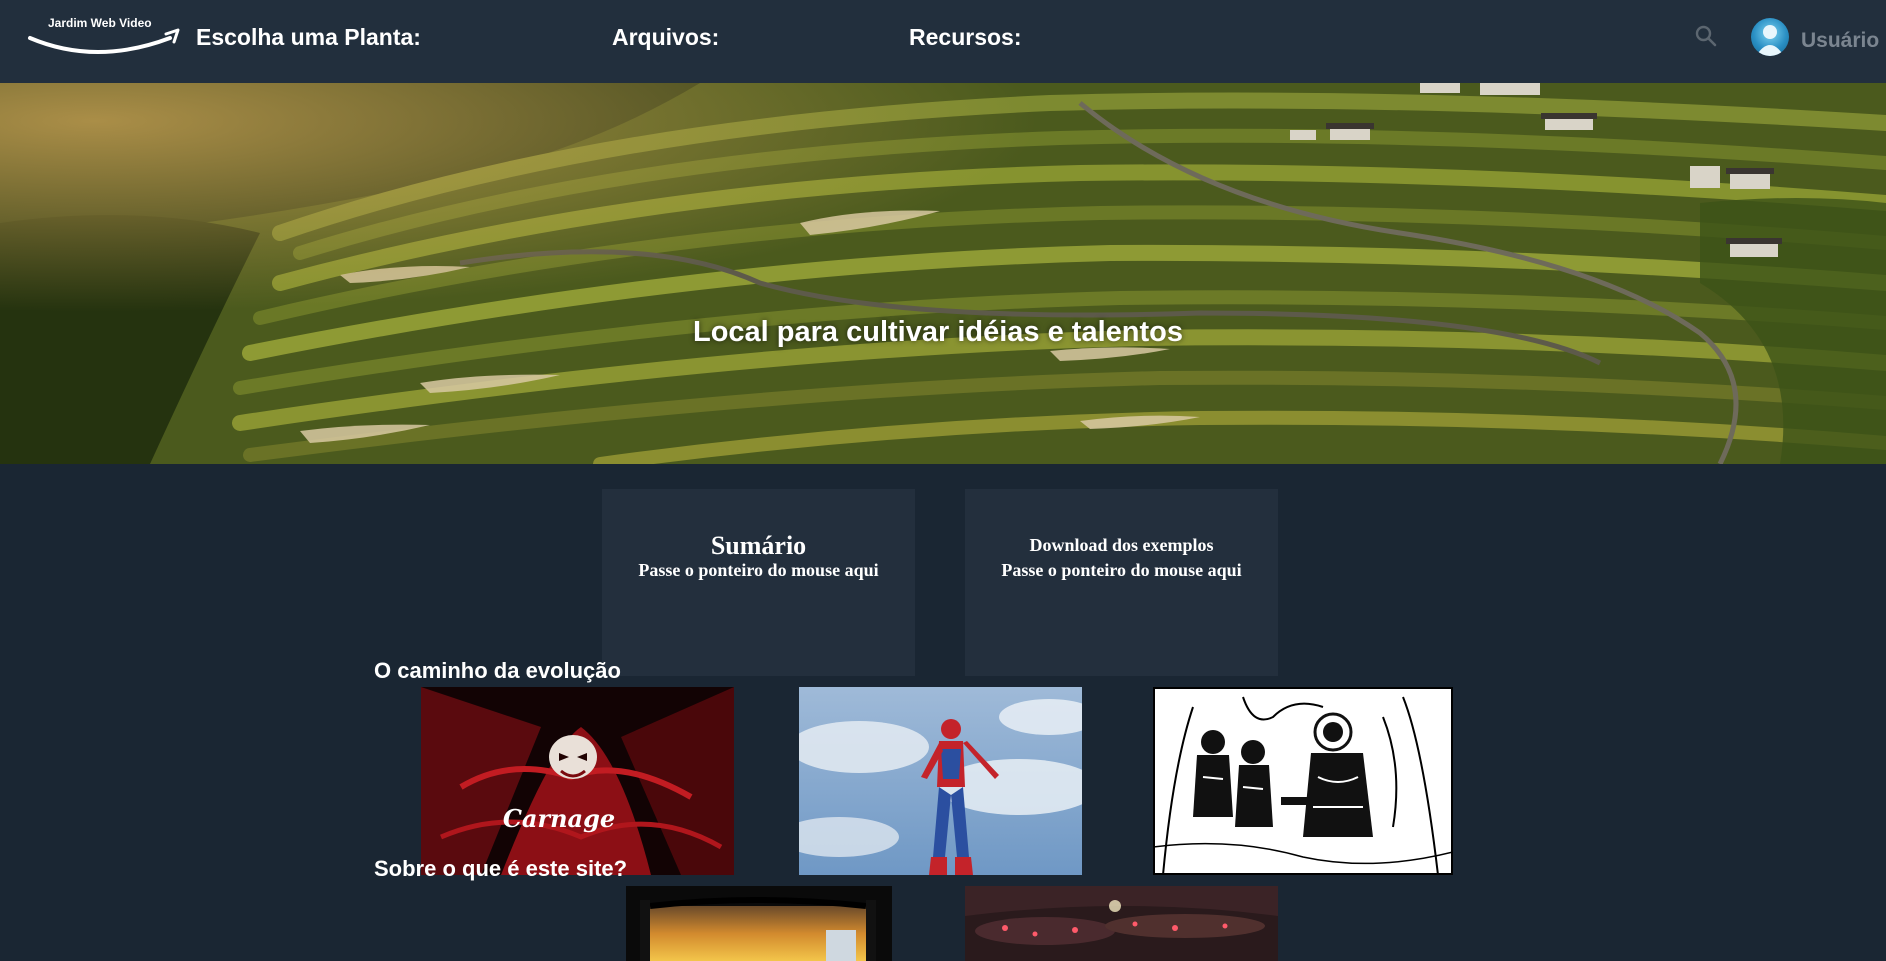 The image size is (1886, 961). I want to click on nav-escolha-planta: Escolha uma Planta:, so click(308, 37).